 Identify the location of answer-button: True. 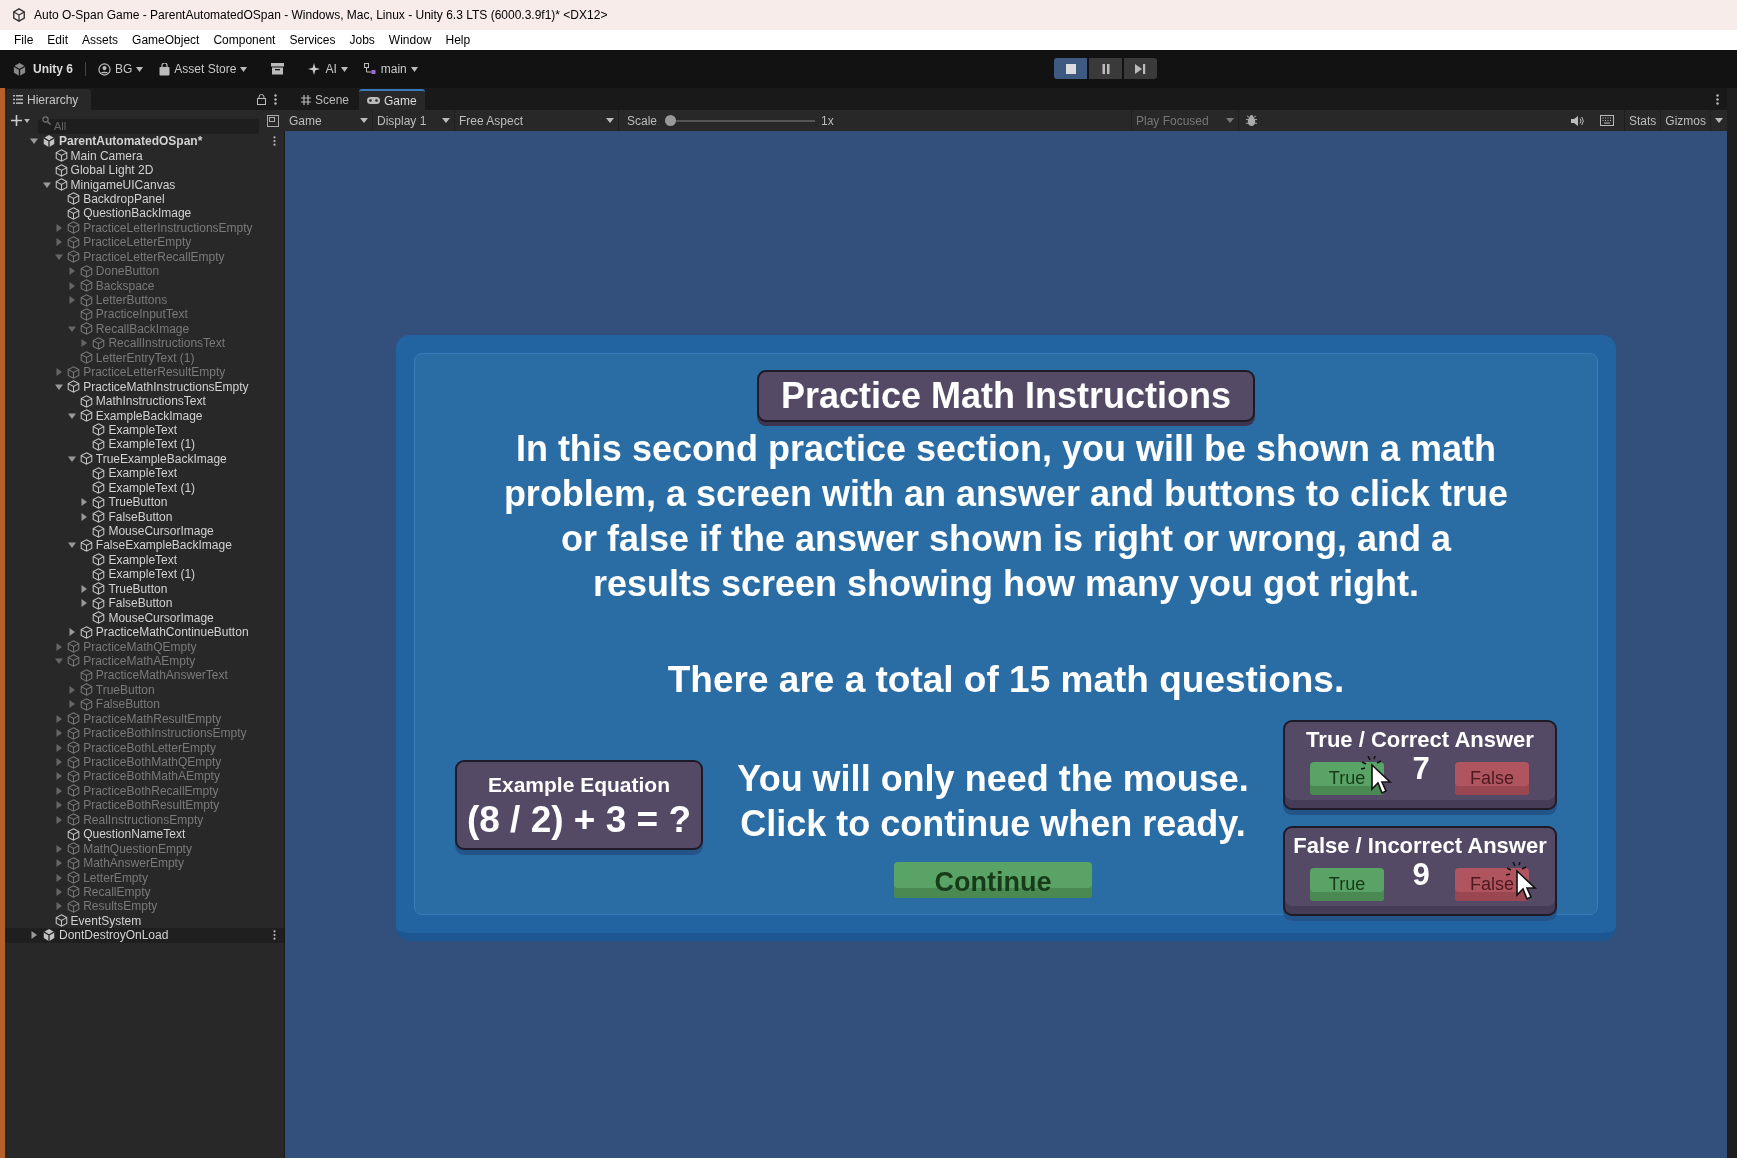
(1347, 884).